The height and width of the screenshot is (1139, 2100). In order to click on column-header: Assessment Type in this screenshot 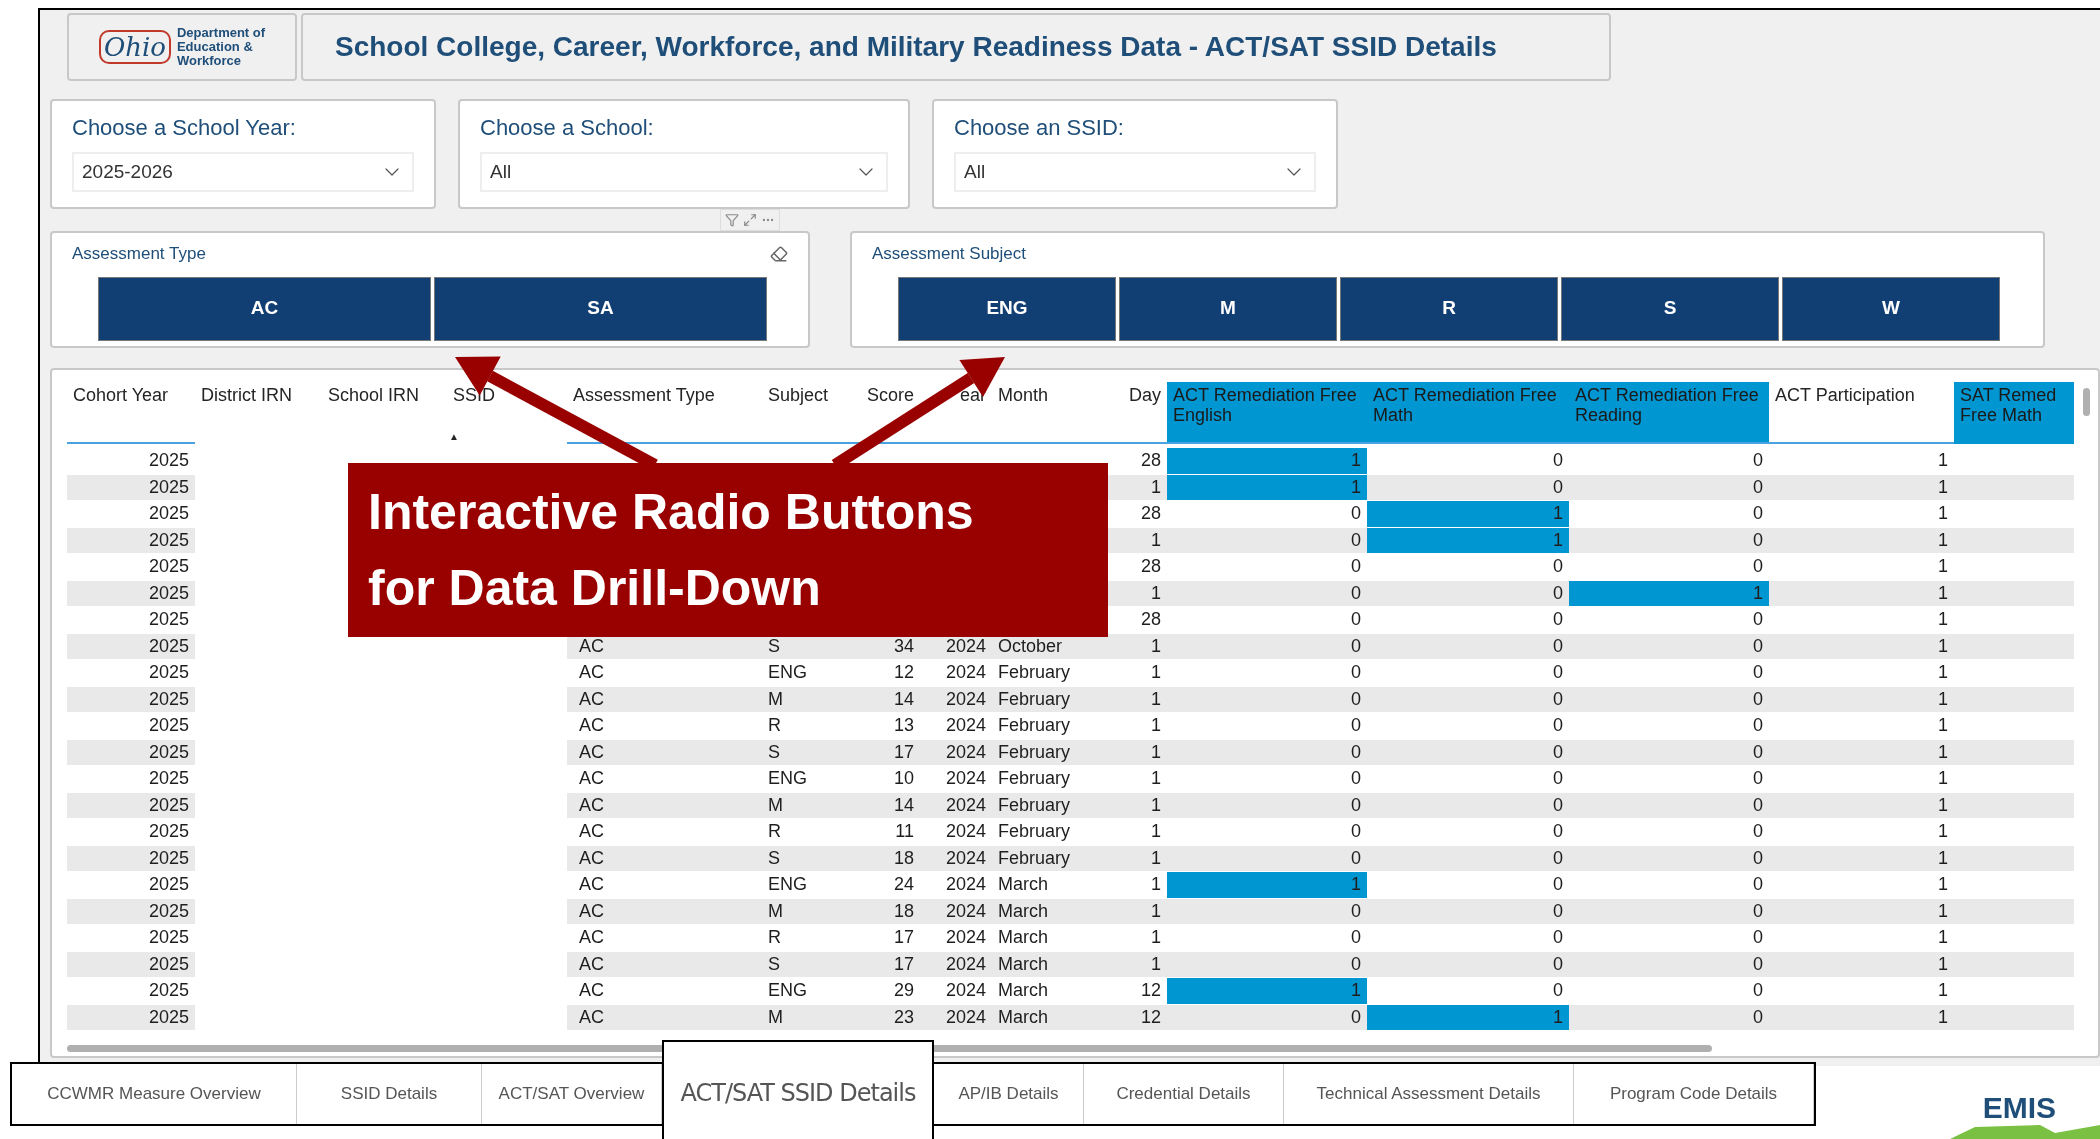, I will do `click(664, 413)`.